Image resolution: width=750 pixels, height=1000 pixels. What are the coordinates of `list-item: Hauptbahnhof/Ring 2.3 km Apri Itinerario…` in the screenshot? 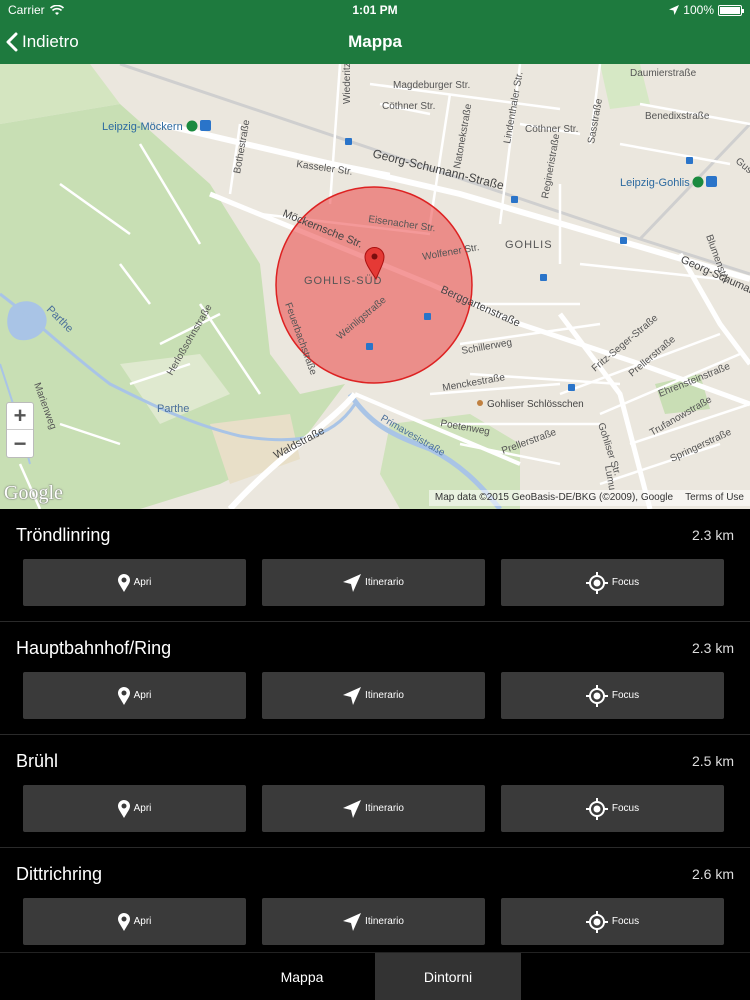 It's located at (375, 678).